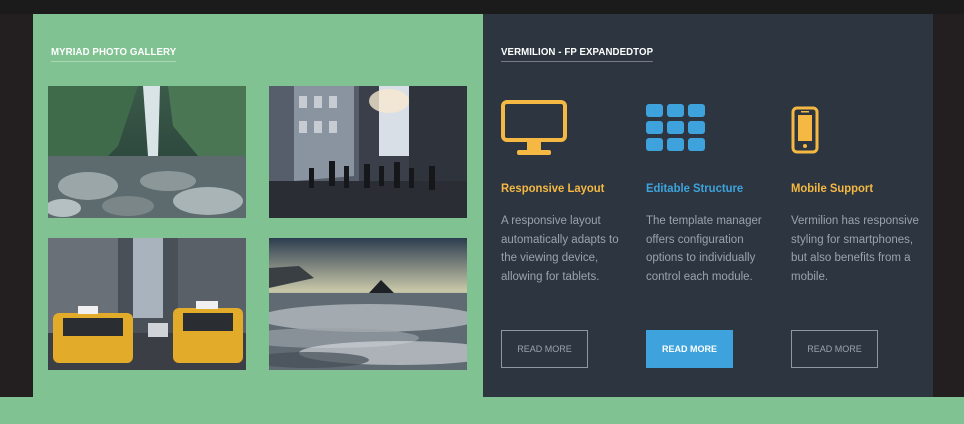 Image resolution: width=964 pixels, height=424 pixels. I want to click on gallery-photo-city-street, so click(368, 152).